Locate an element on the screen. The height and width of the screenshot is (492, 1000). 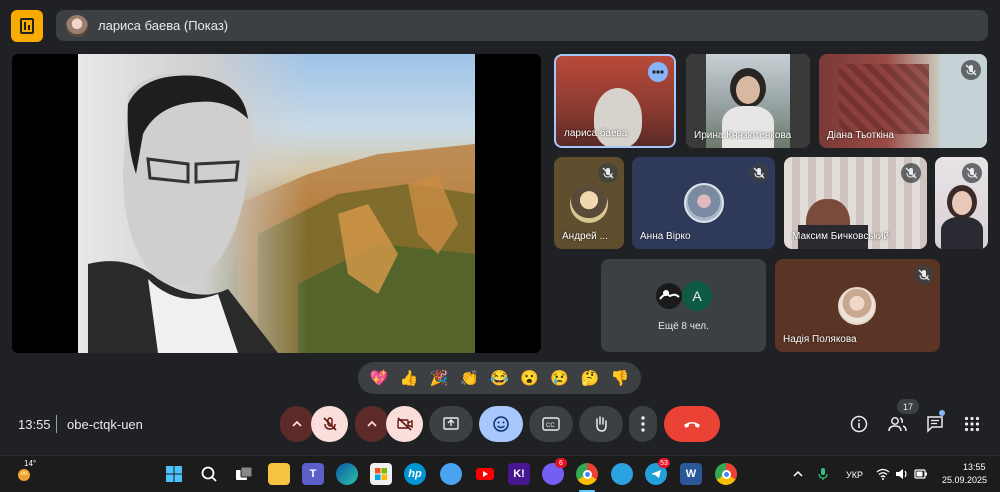
present-screen-icon is located at coordinates (451, 423).